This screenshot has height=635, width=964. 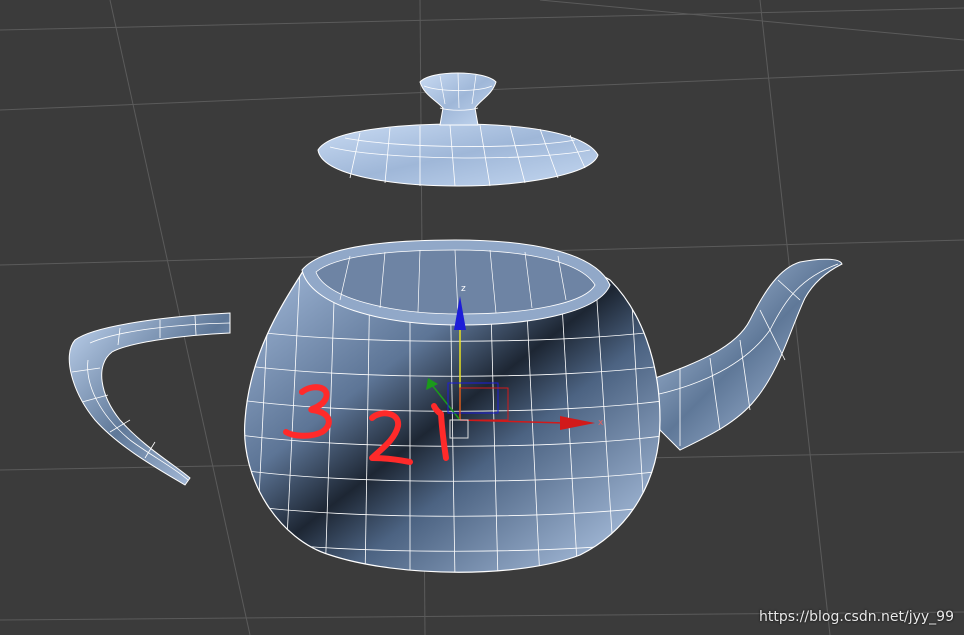 What do you see at coordinates (149, 399) in the screenshot?
I see `teapot-handle` at bounding box center [149, 399].